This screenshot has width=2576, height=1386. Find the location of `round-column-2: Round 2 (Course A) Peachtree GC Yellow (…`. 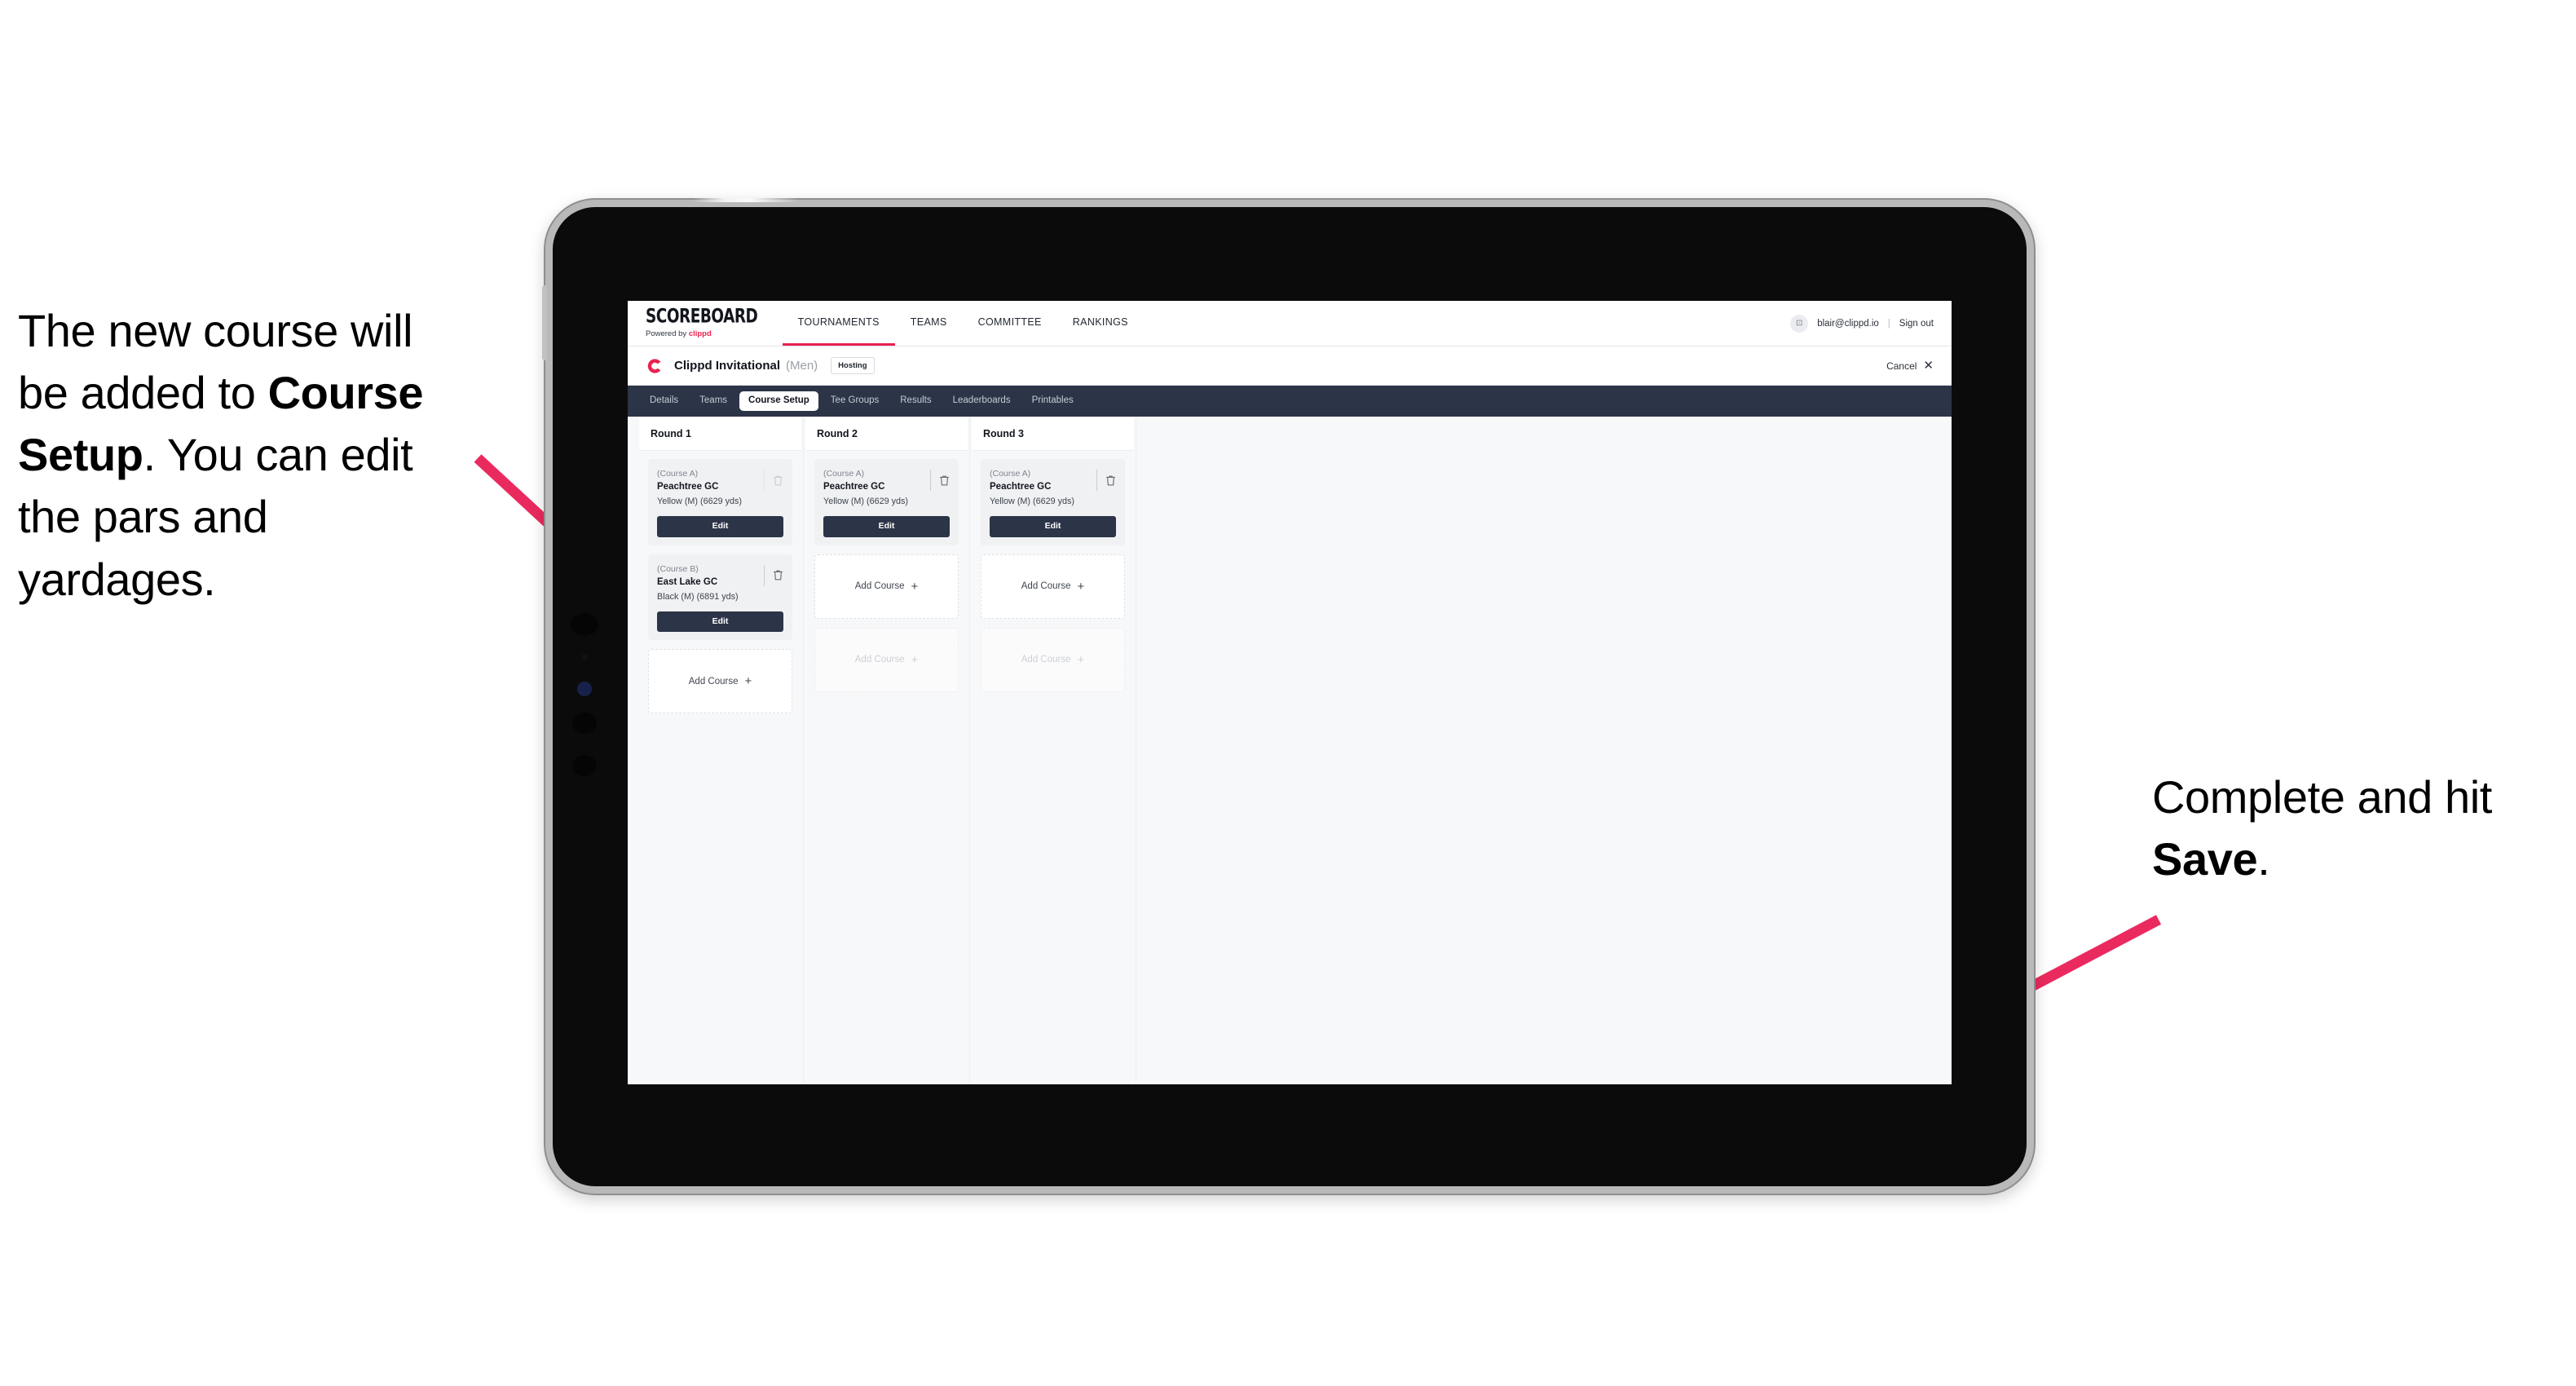

round-column-2: Round 2 (Course A) Peachtree GC Yellow (… is located at coordinates (887, 750).